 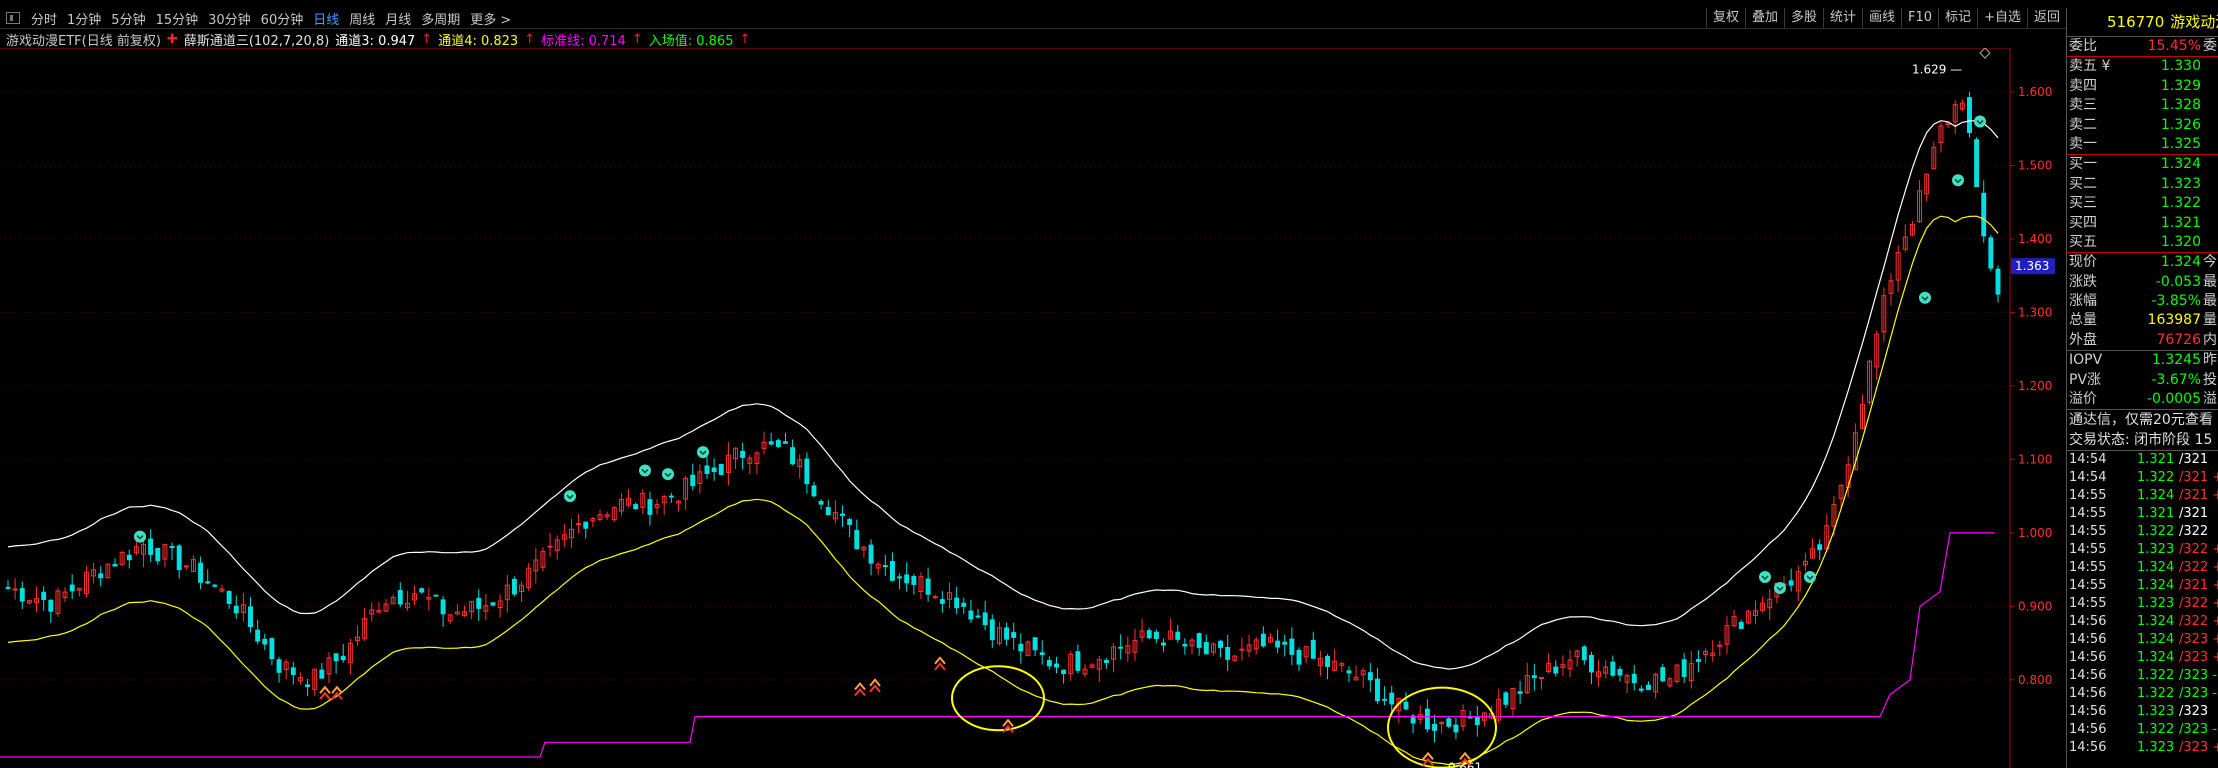 What do you see at coordinates (1957, 18) in the screenshot?
I see `tool-button: 标记` at bounding box center [1957, 18].